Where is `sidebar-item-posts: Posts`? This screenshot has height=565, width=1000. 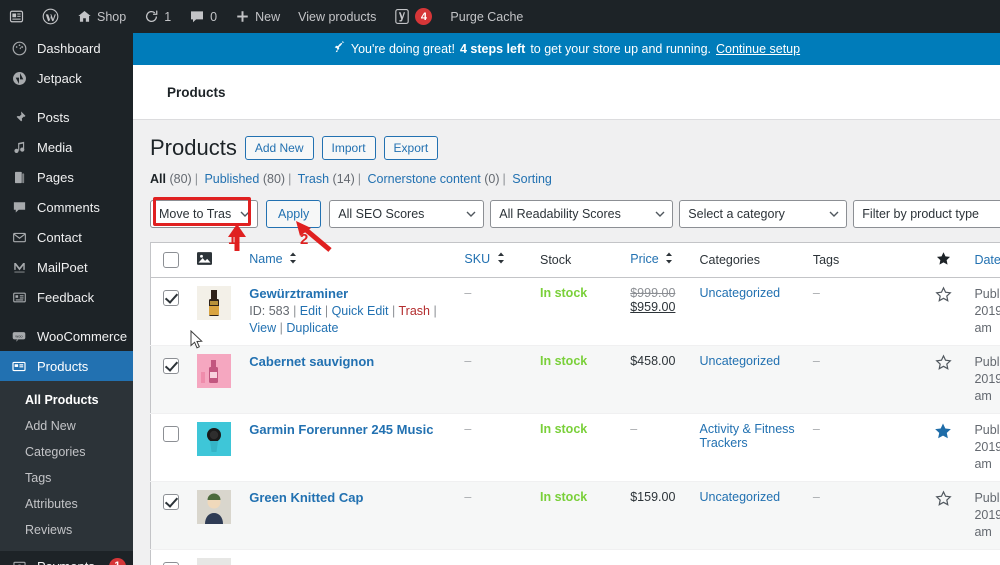 sidebar-item-posts: Posts is located at coordinates (66, 117).